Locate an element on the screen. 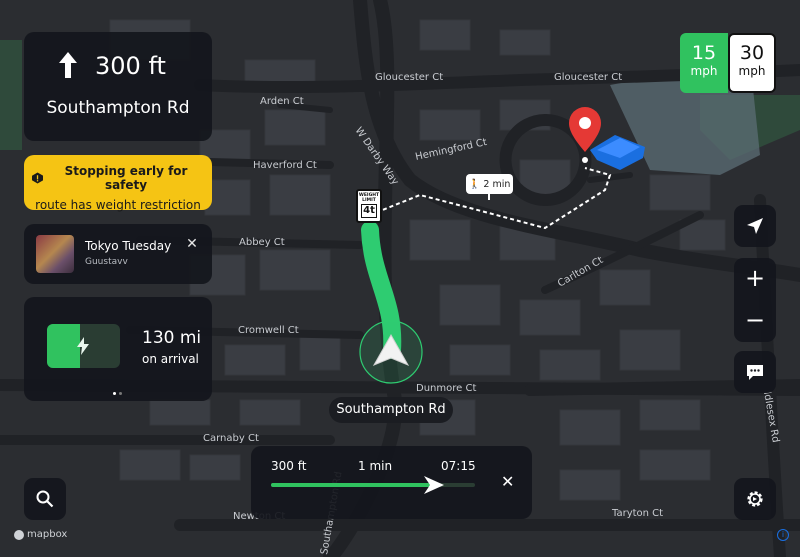 The height and width of the screenshot is (557, 800). page-indicator is located at coordinates (117, 393).